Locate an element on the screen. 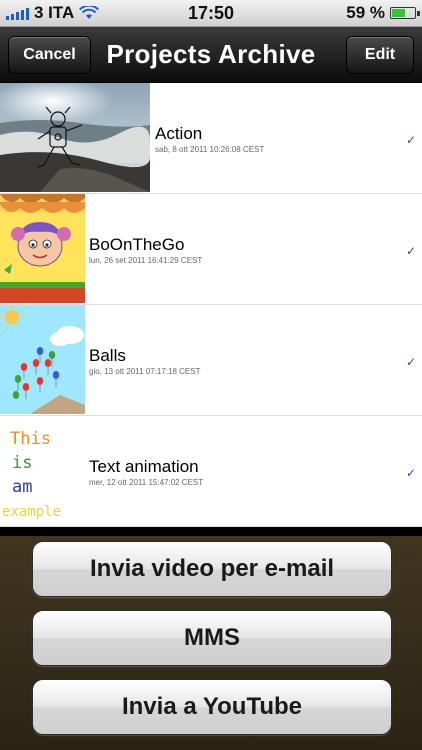 The width and height of the screenshot is (422, 750). status-bar: 3 ITA 17:50 59 % is located at coordinates (211, 13).